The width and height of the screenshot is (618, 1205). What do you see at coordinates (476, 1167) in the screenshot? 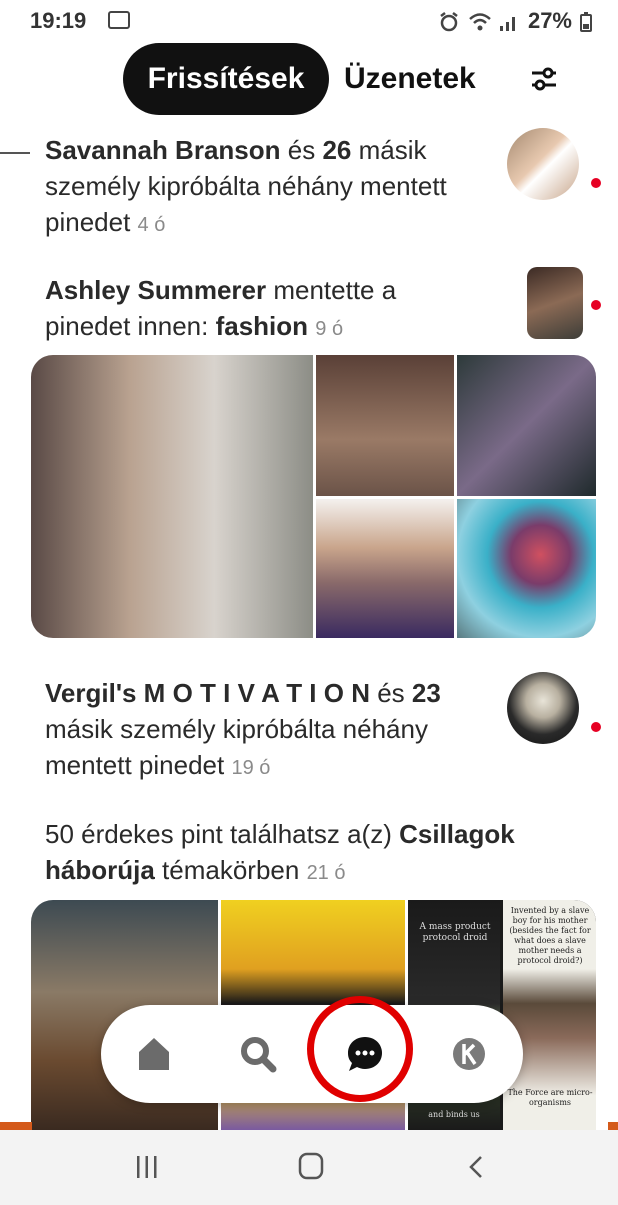
I see `back-button-icon` at bounding box center [476, 1167].